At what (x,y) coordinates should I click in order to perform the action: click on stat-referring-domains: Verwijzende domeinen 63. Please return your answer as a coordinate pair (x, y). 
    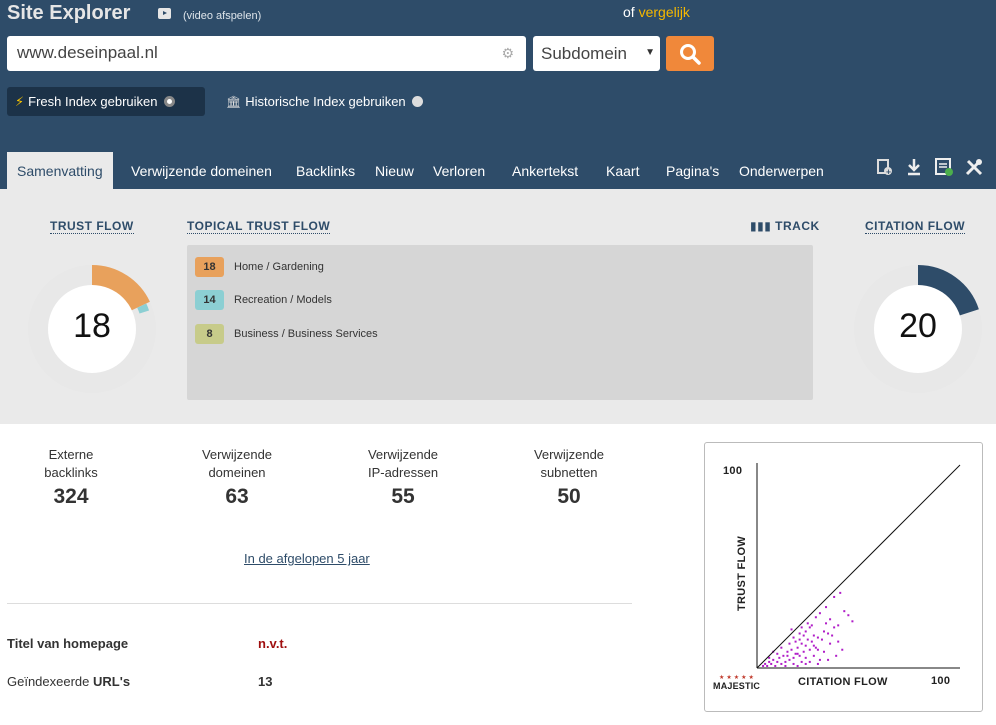
    Looking at the image, I should click on (237, 477).